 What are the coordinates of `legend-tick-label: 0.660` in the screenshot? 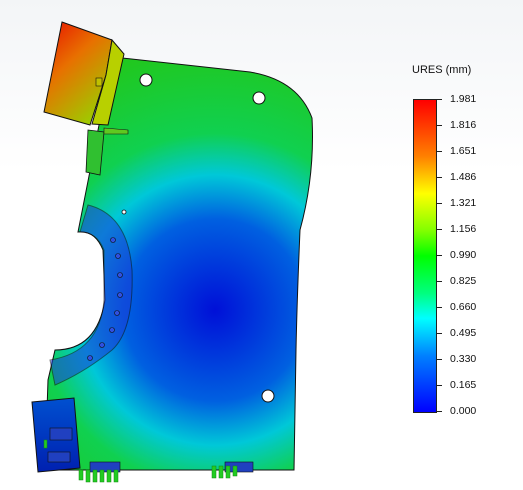 It's located at (463, 307).